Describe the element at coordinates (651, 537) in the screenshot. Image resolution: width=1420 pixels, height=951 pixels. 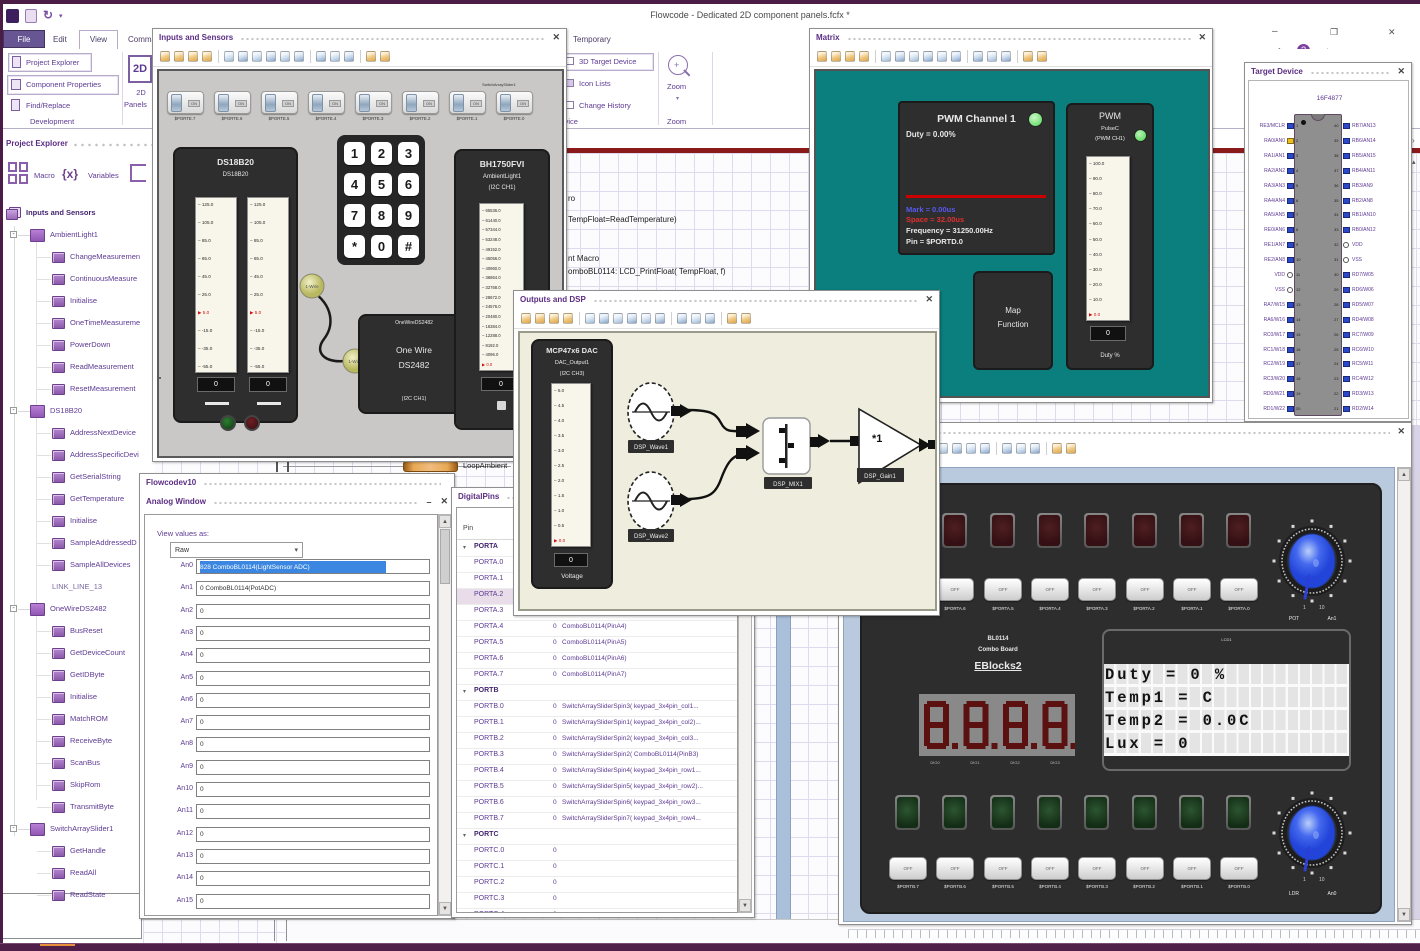
I see `svg-text: DSP_Wave2` at that location.